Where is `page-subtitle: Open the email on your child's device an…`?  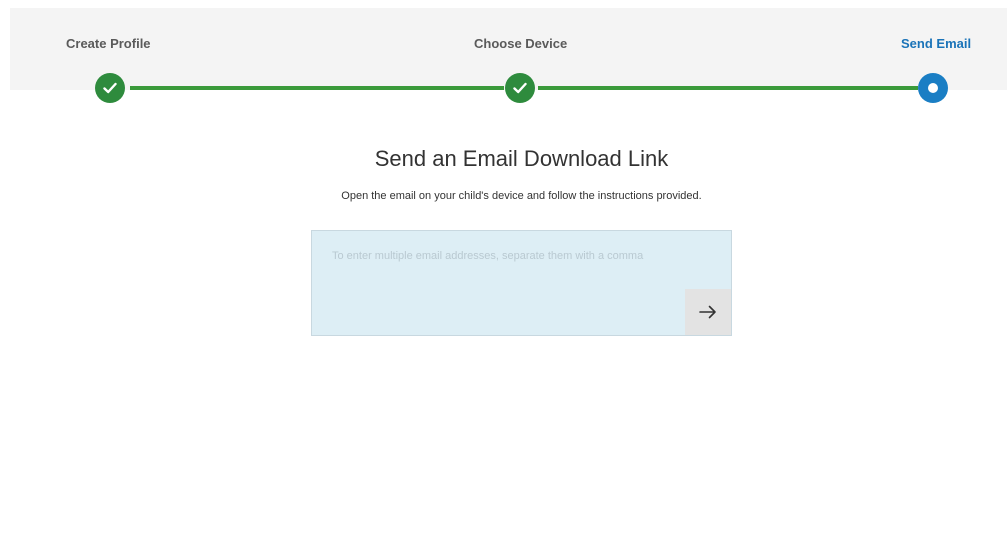
page-subtitle: Open the email on your child's device an… is located at coordinates (521, 196).